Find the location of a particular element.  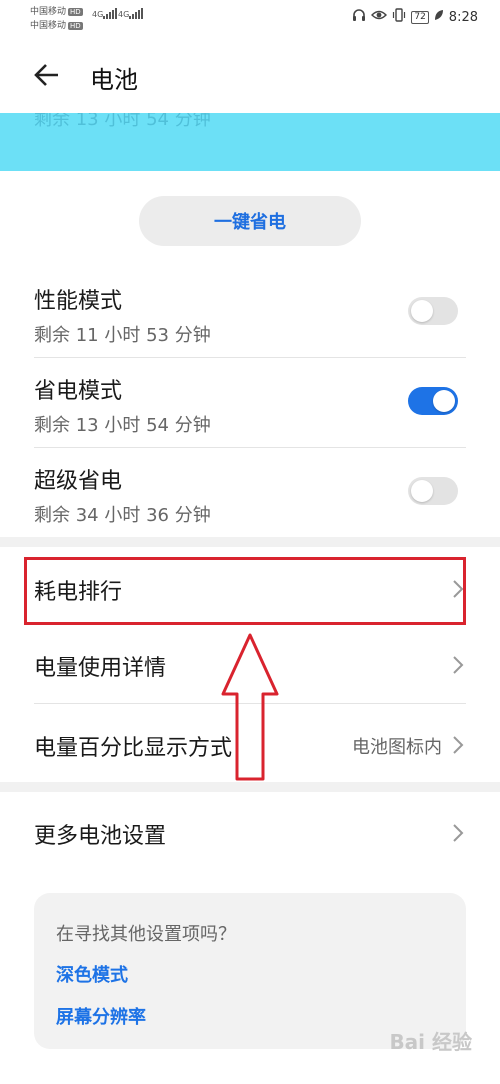

row-label: 电量使用详情 is located at coordinates (100, 668).